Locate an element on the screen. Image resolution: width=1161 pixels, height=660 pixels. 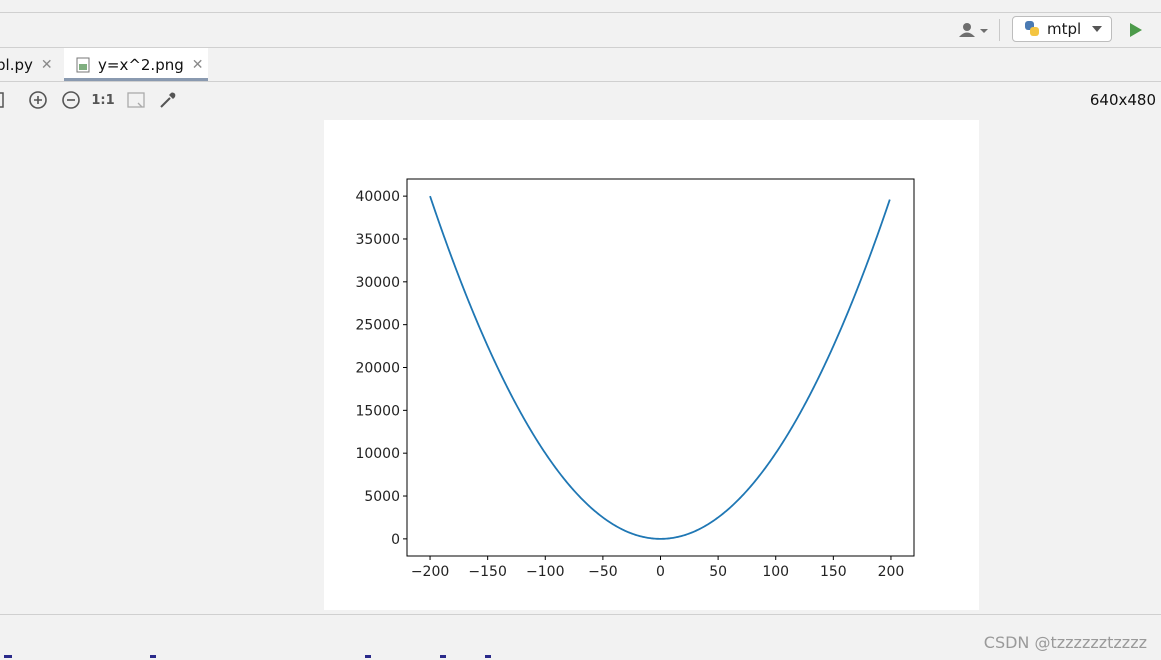
x-tick-label: 0 is located at coordinates (660, 572).